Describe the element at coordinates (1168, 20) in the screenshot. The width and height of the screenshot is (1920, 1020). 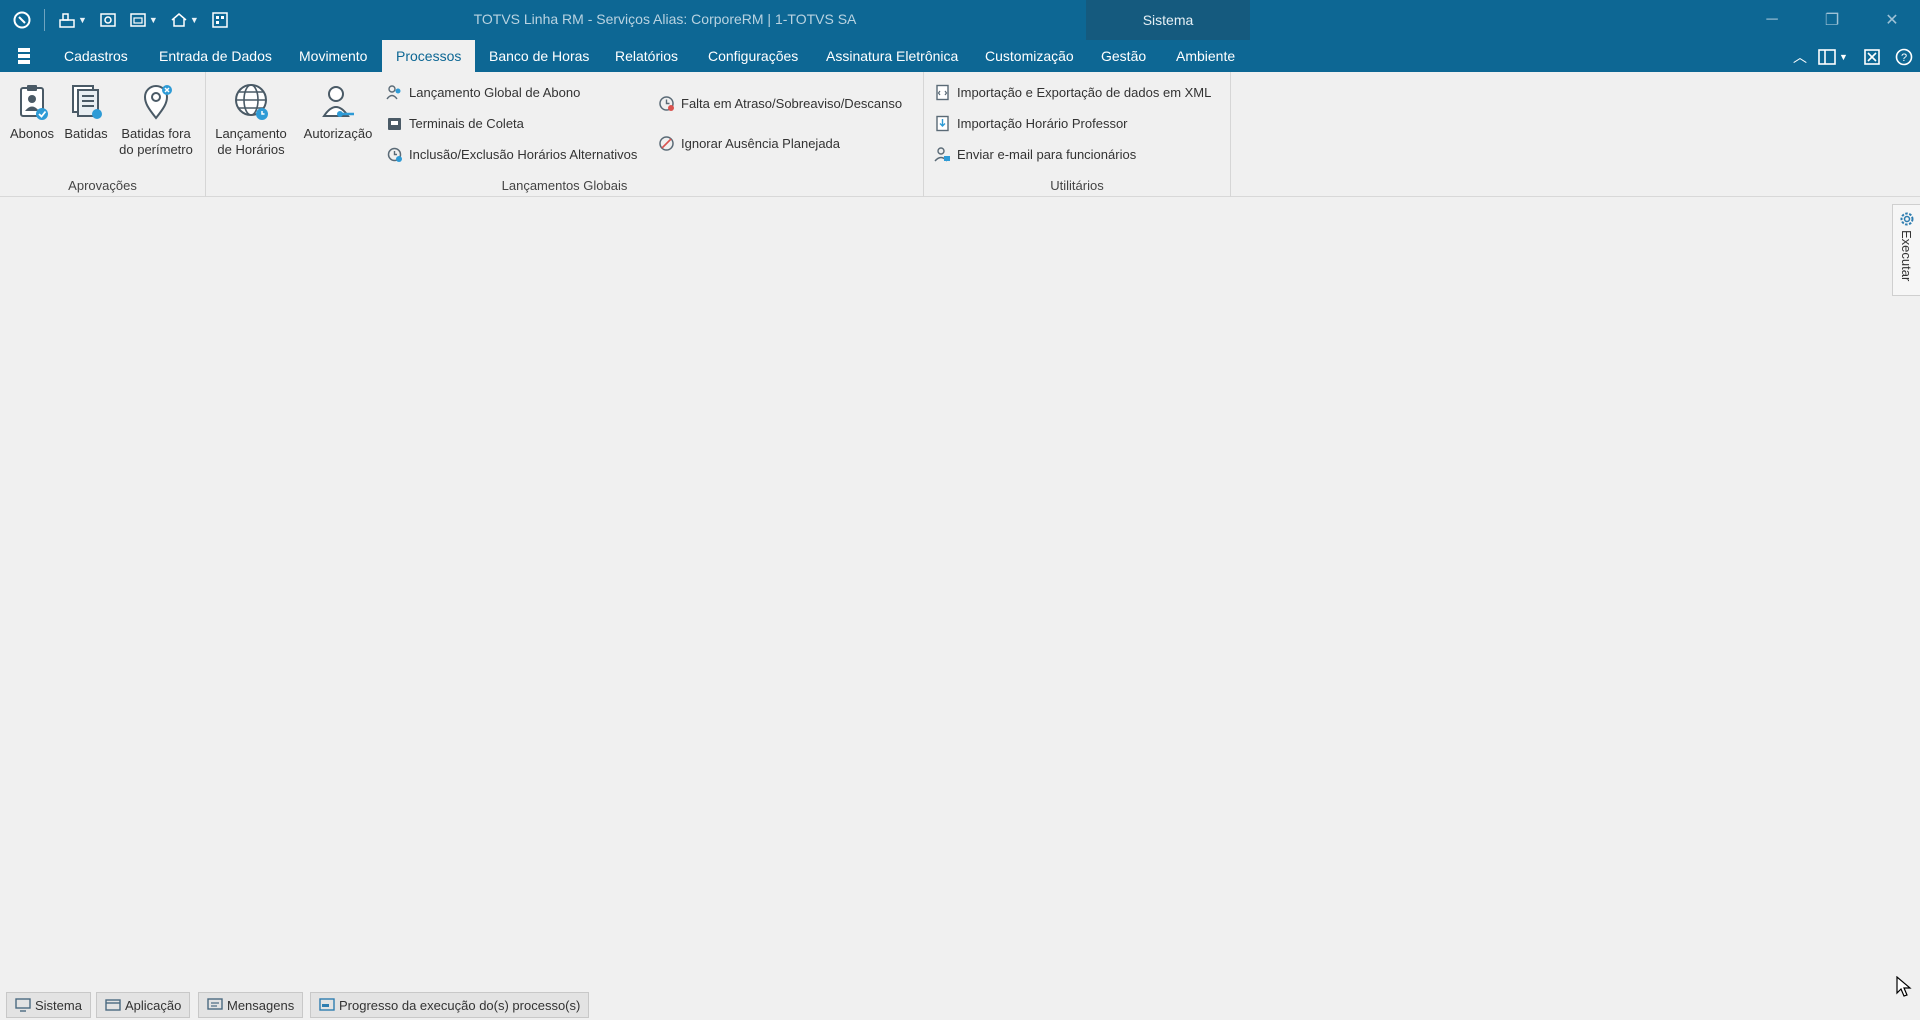
I see `context-tab-sistema: Sistema` at that location.